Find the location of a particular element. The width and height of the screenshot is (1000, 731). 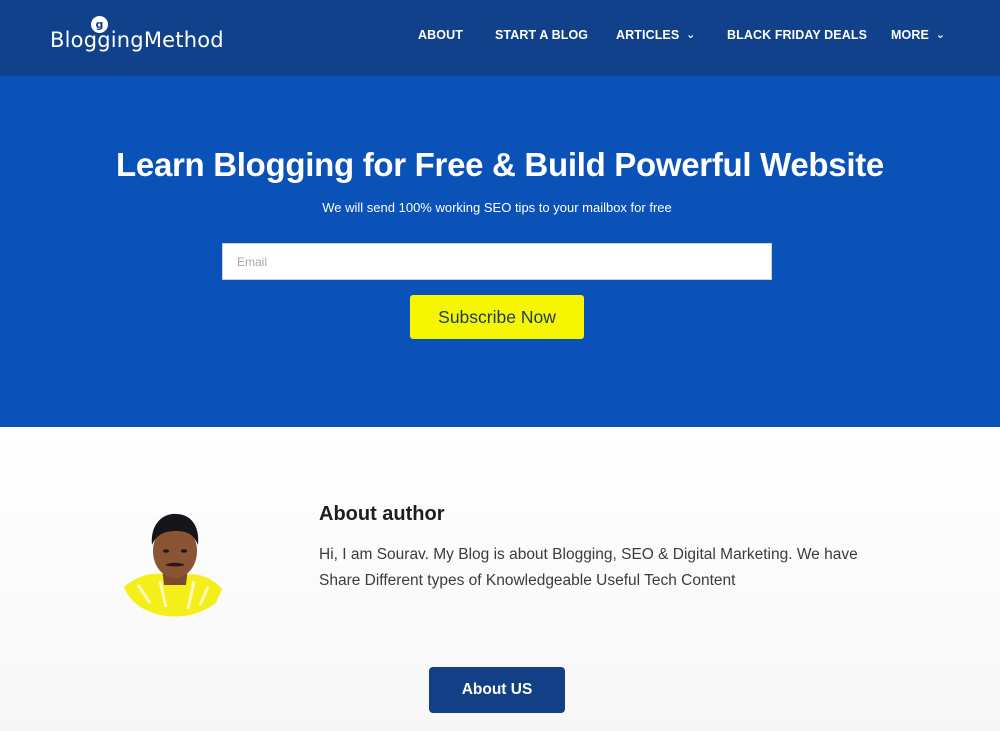

nav-label: ARTICLES is located at coordinates (648, 35).